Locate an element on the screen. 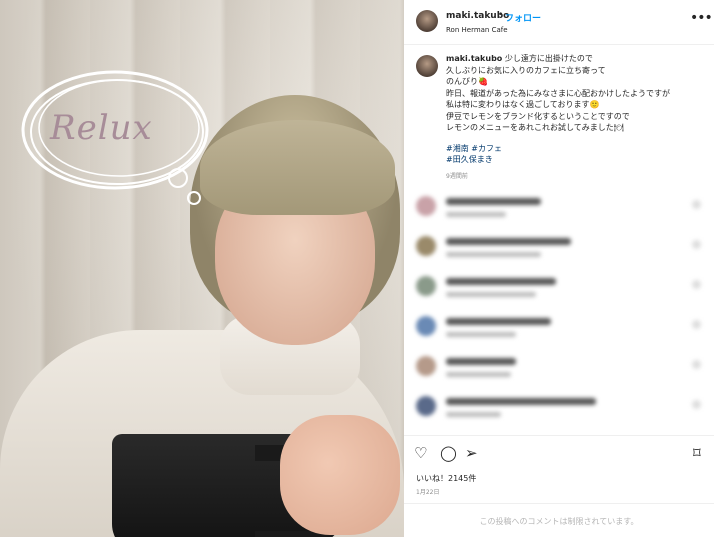 This screenshot has height=539, width=714. caption-username: maki.takubo is located at coordinates (474, 58).